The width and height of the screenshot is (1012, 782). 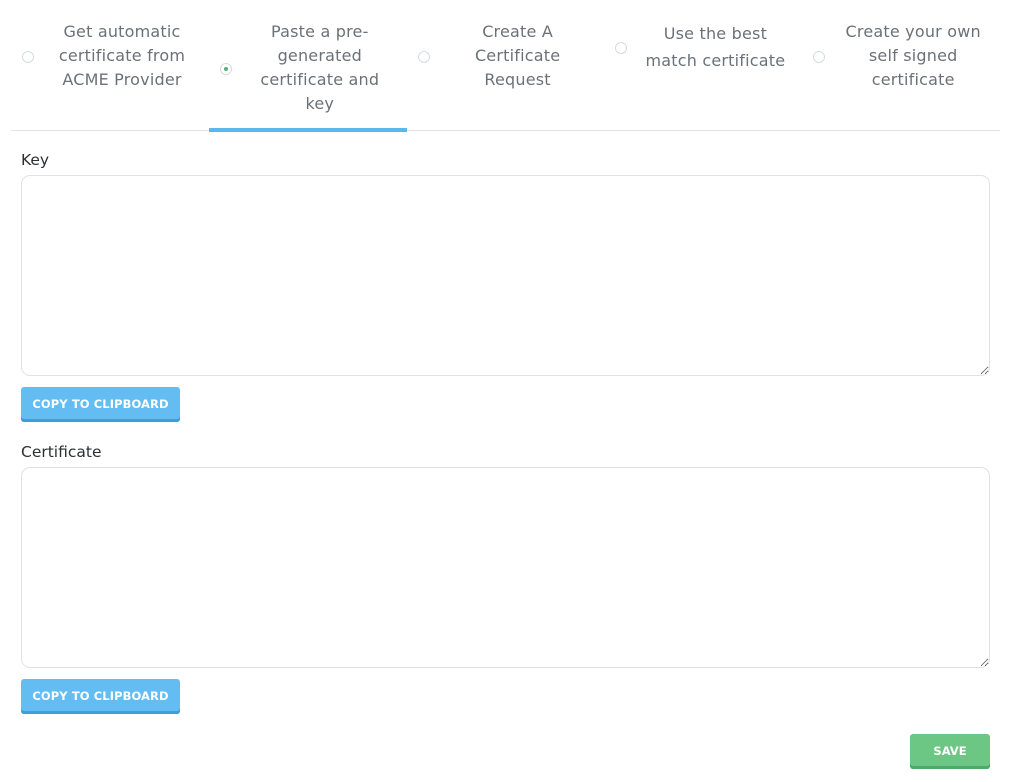 I want to click on tab-label-best-match: Use the best match certificate, so click(x=715, y=47).